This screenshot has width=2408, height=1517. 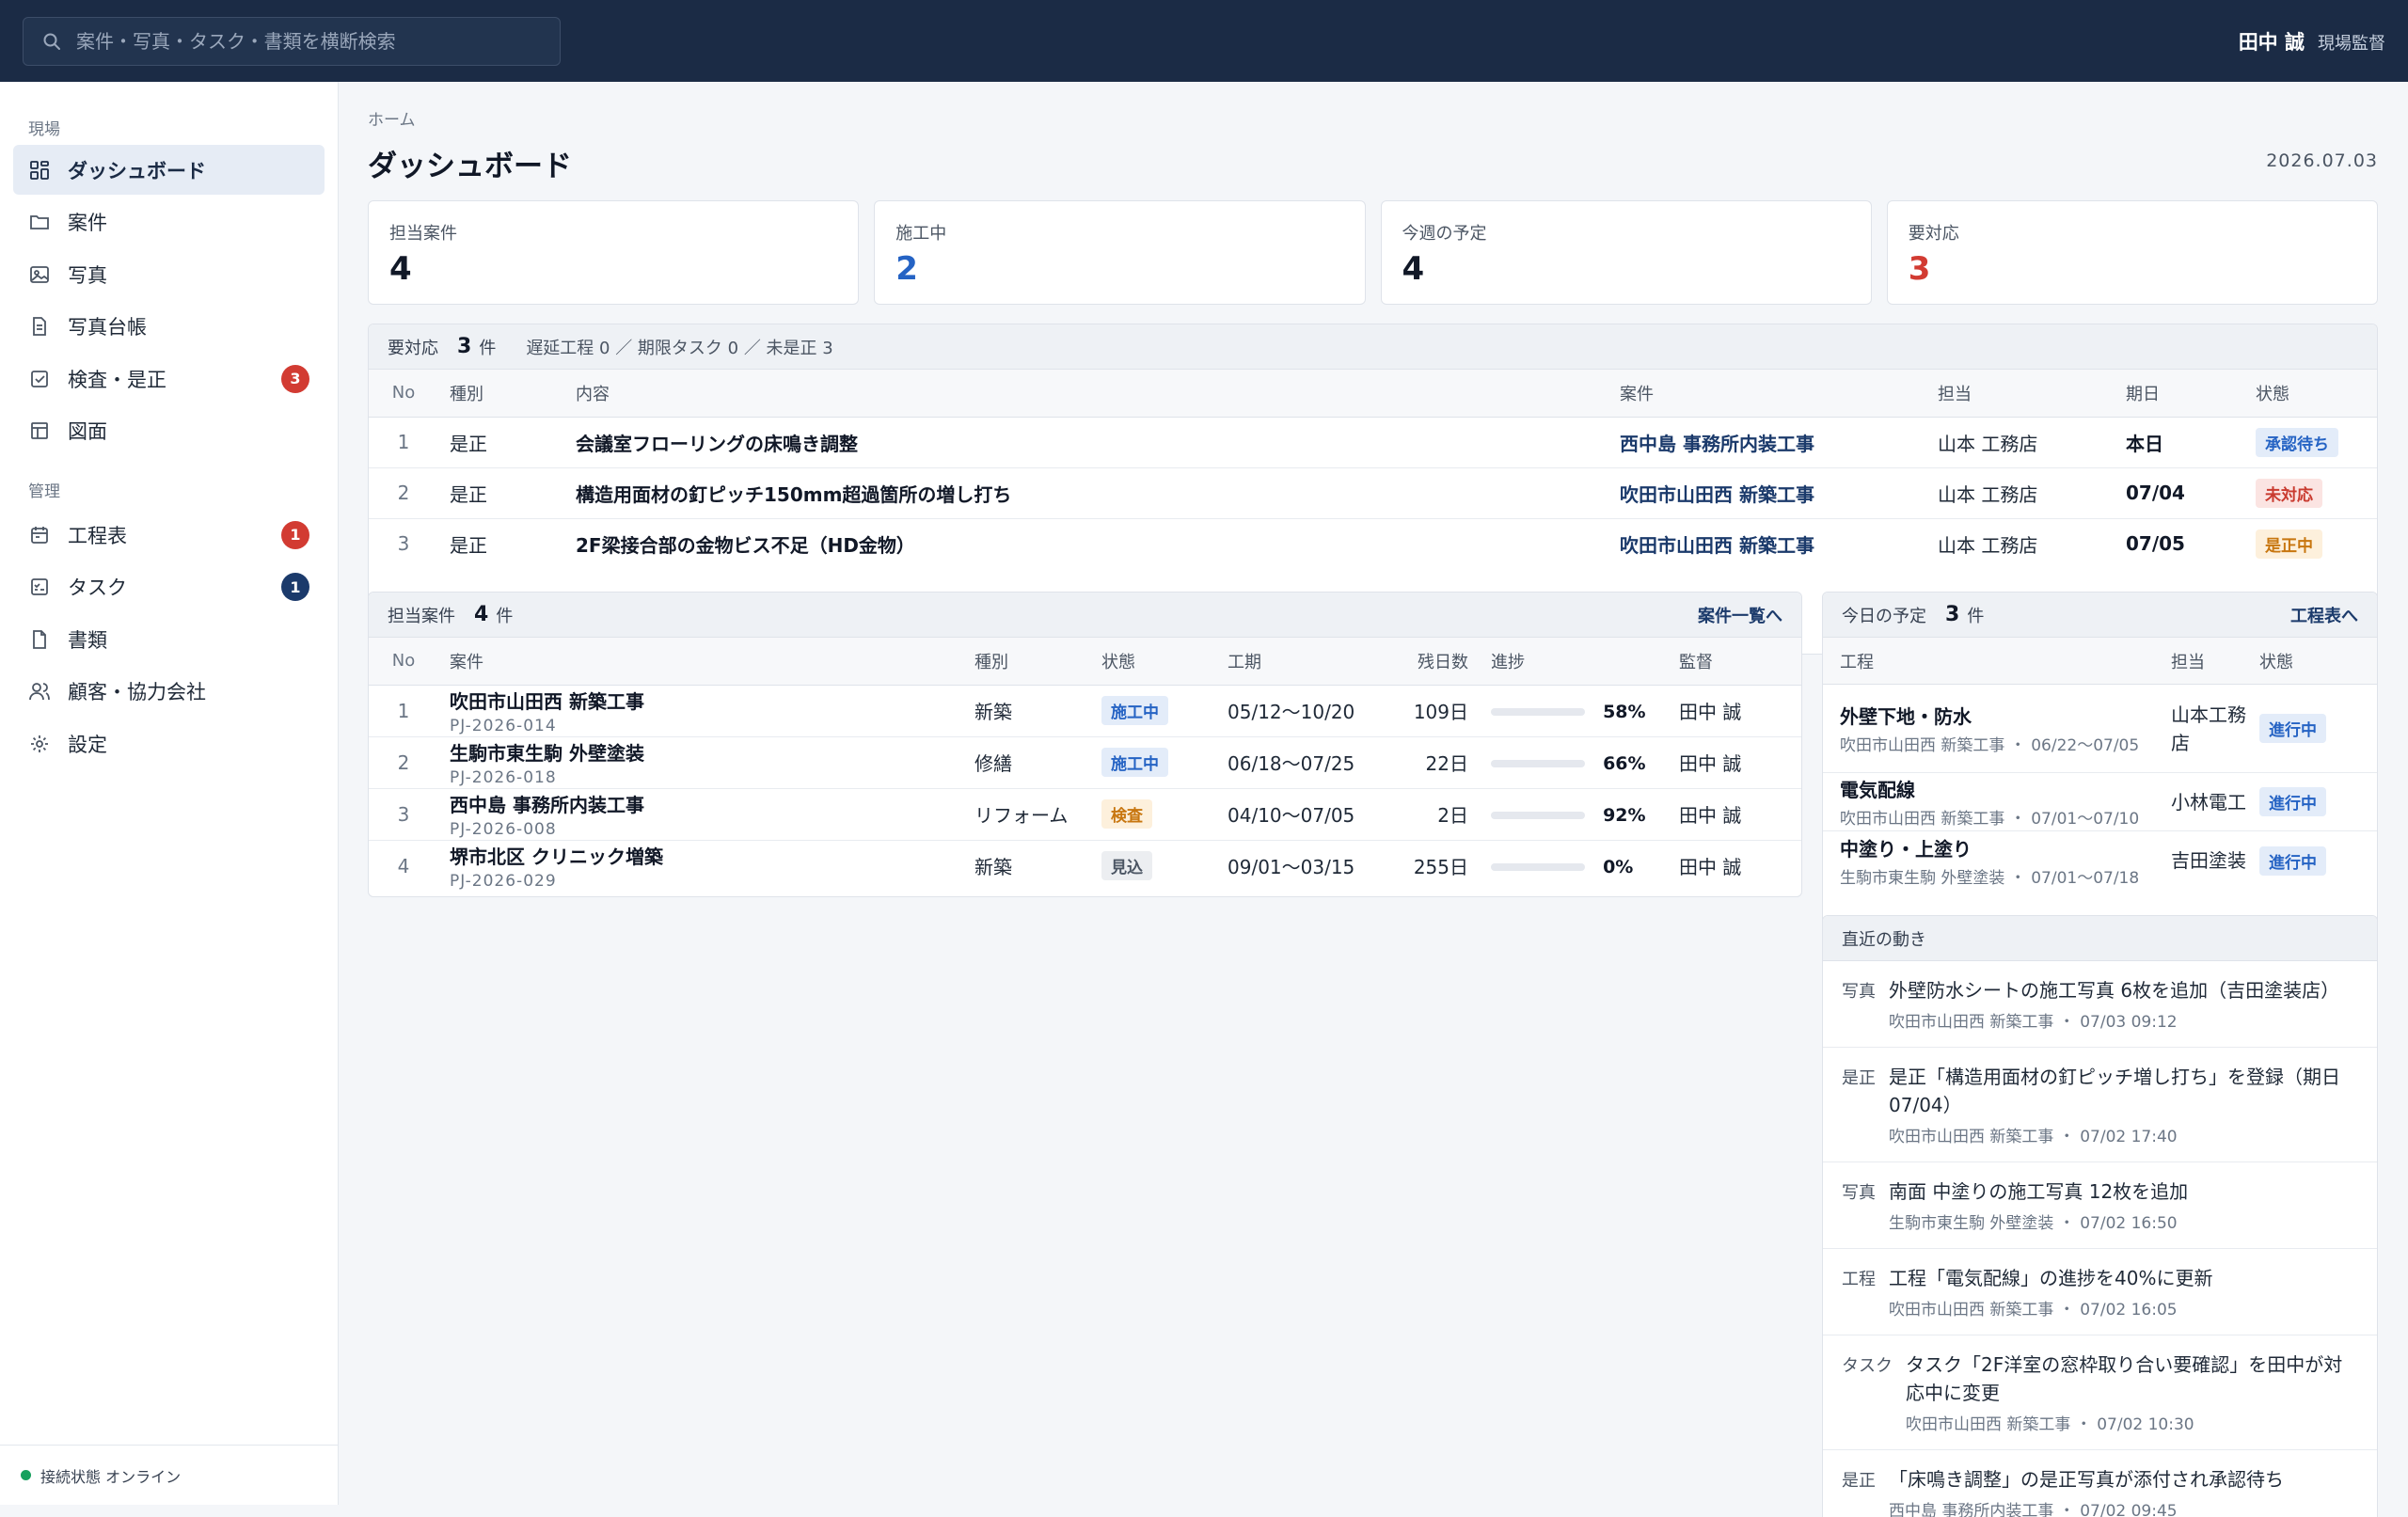 What do you see at coordinates (1735, 662) in the screenshot?
I see `col-manager: 監督` at bounding box center [1735, 662].